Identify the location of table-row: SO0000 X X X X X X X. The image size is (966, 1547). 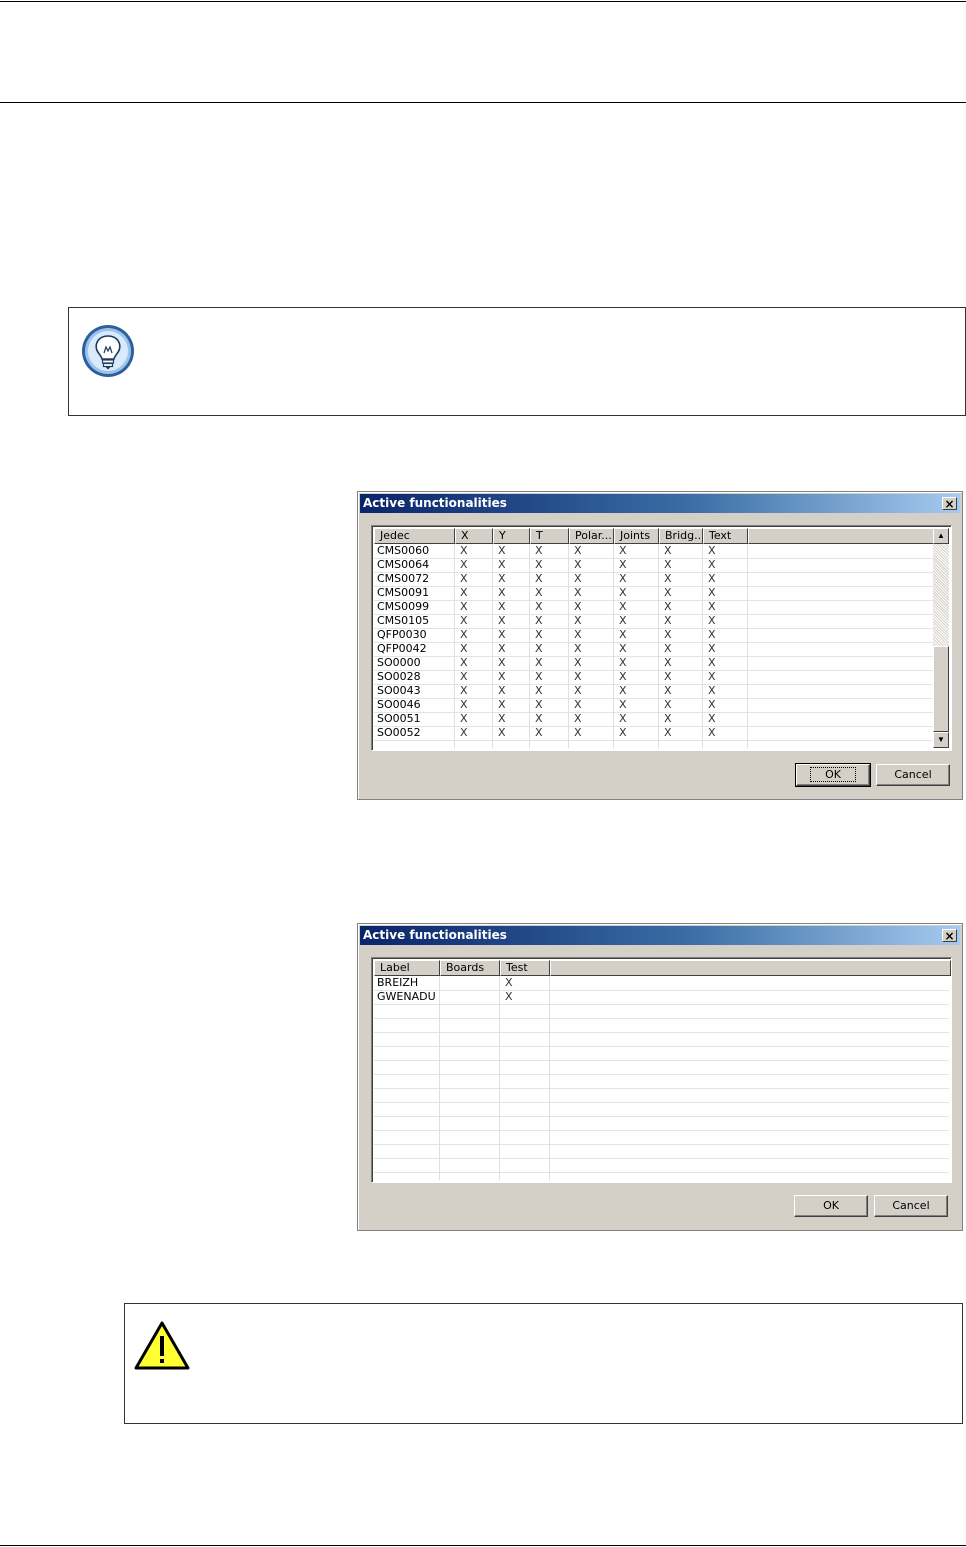
(661, 663).